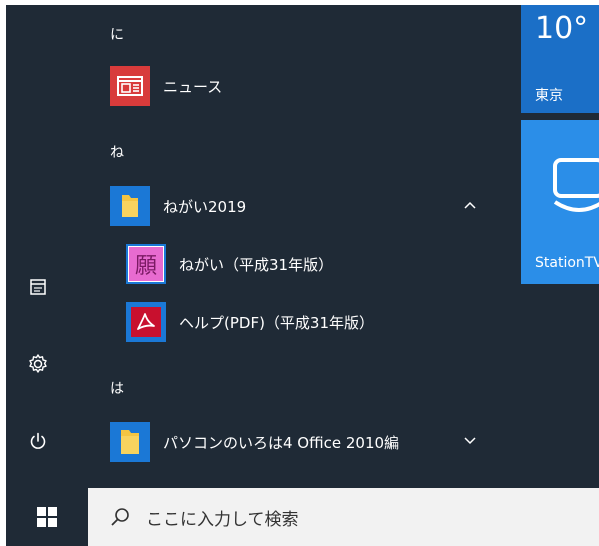 The height and width of the screenshot is (546, 599). Describe the element at coordinates (567, 263) in the screenshot. I see `stationtv-label: StationTV` at that location.